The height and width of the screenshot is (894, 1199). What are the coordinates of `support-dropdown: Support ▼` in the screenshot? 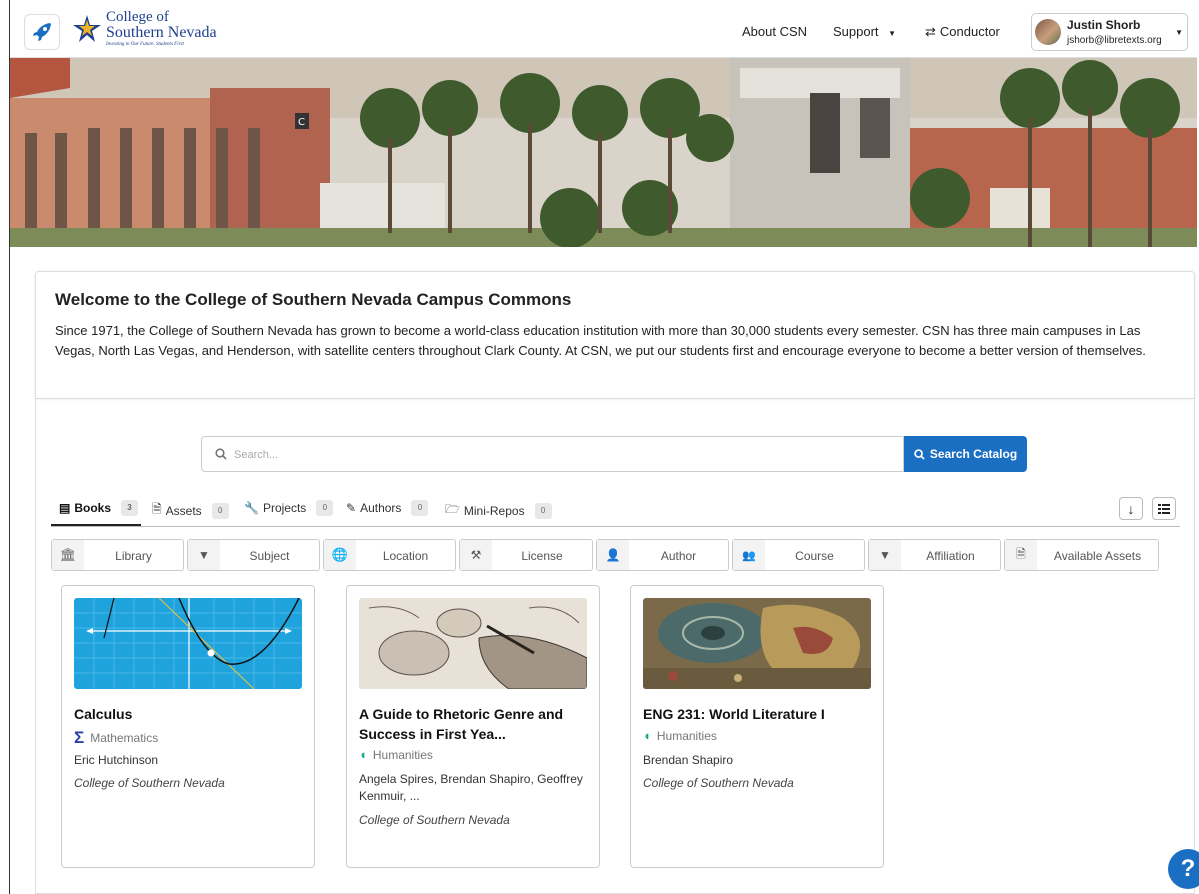 It's located at (864, 31).